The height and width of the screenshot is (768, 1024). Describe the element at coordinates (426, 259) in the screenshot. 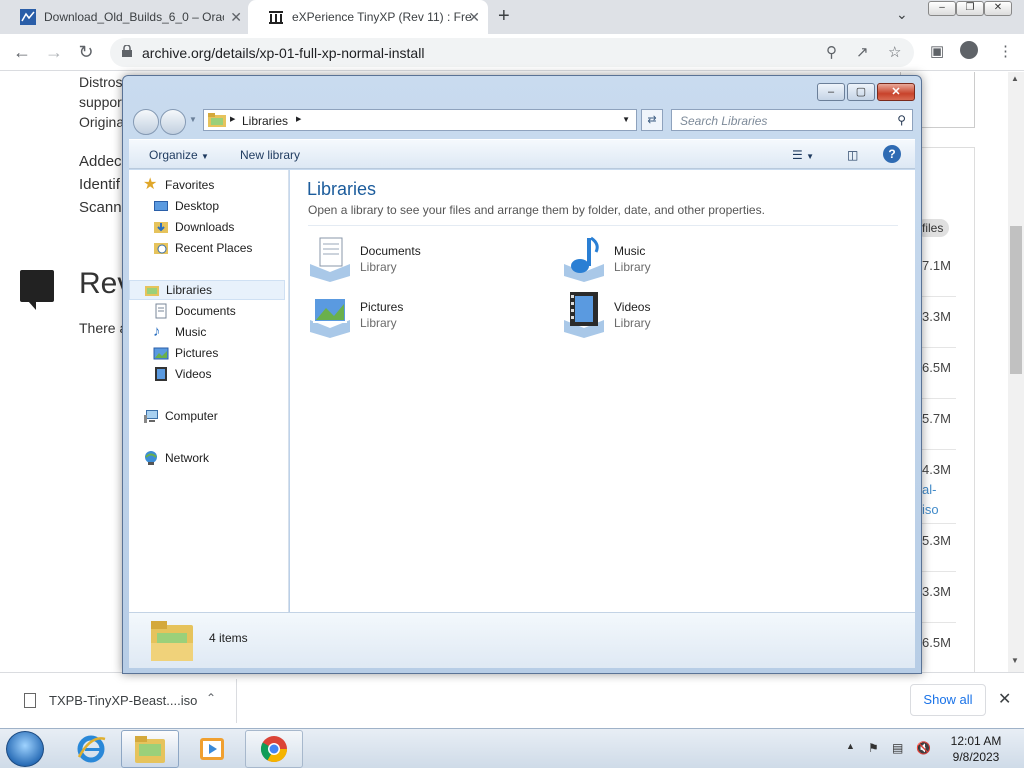

I see `library-documents: Documents Library` at that location.